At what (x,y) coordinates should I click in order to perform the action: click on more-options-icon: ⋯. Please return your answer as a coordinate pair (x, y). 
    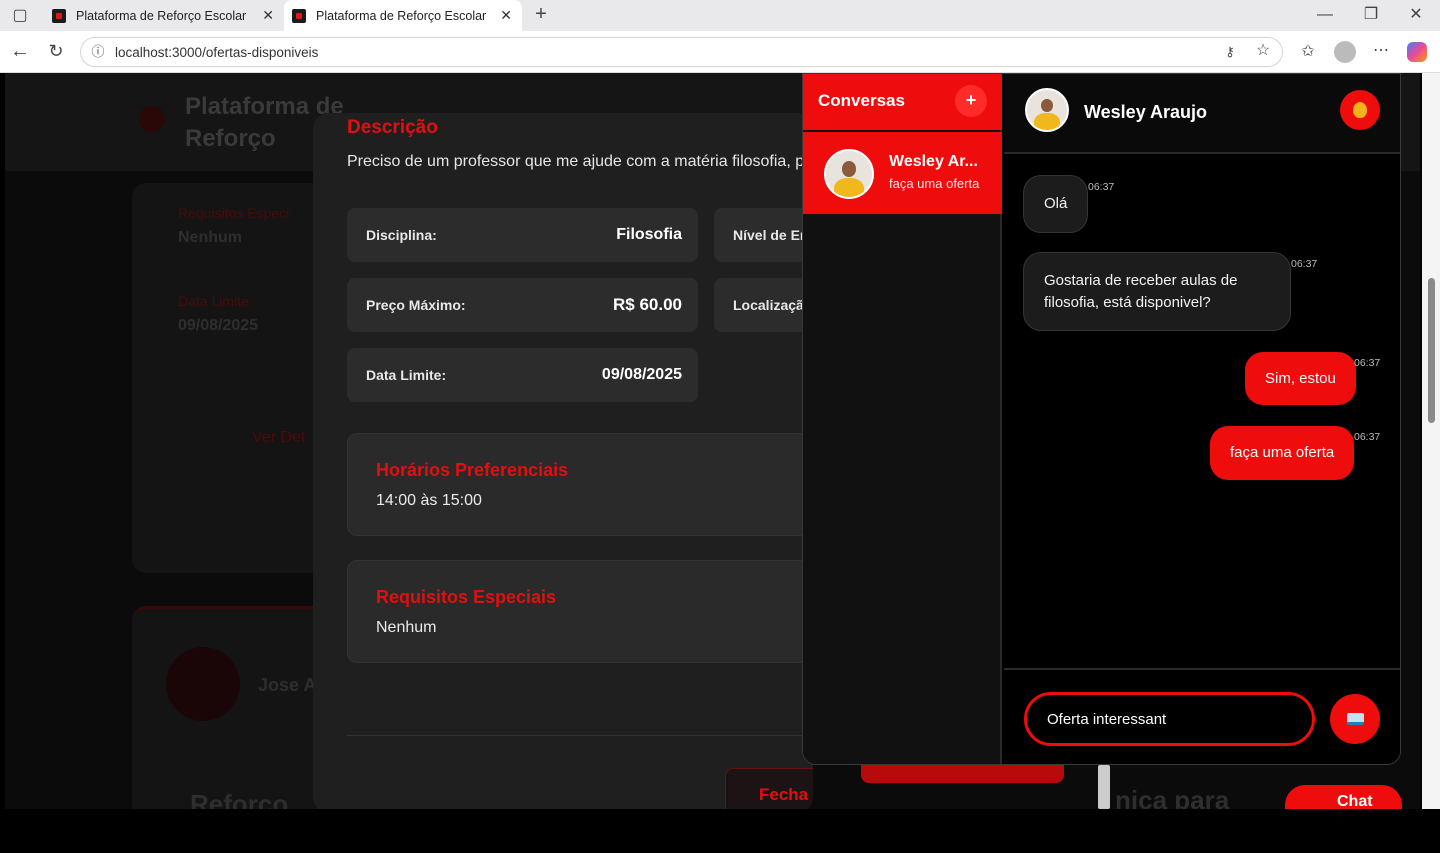
    Looking at the image, I should click on (1381, 51).